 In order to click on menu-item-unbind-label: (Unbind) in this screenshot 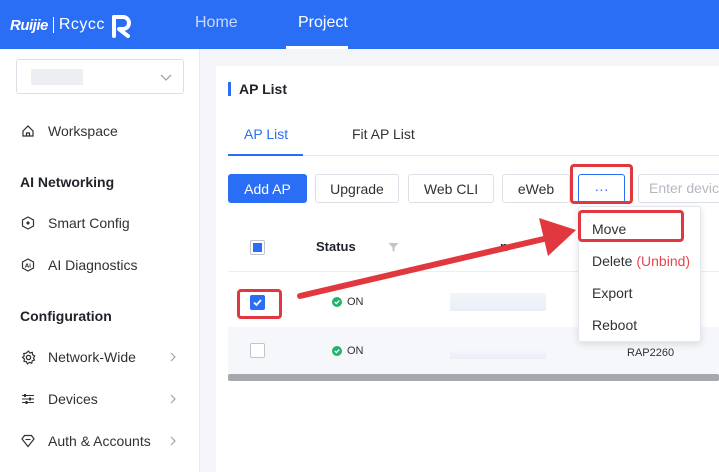, I will do `click(663, 261)`.